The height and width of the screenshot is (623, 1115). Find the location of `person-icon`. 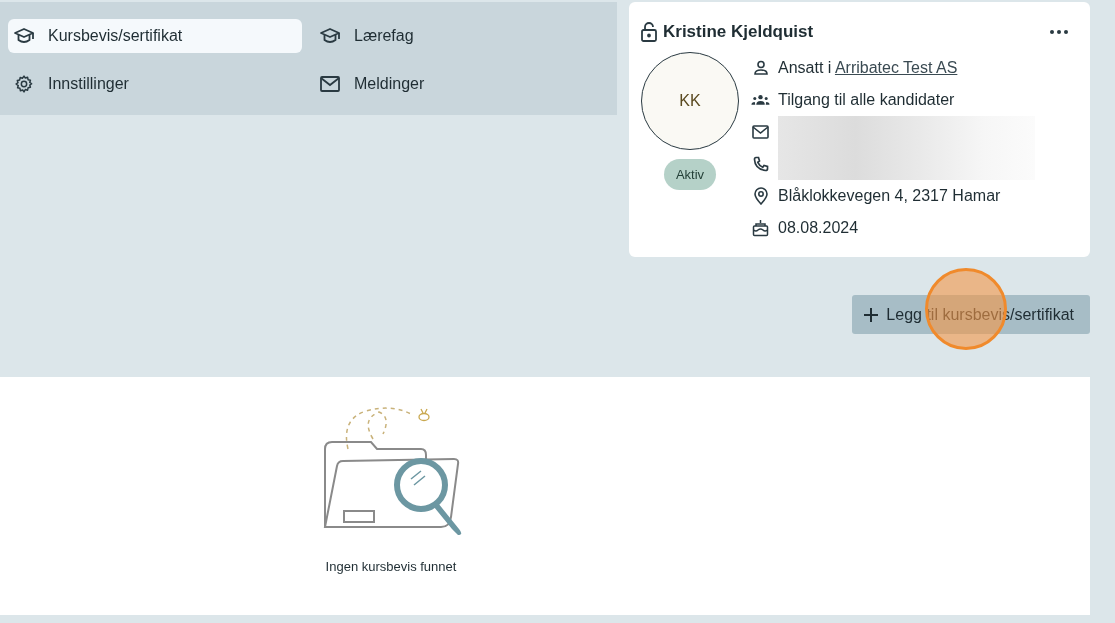

person-icon is located at coordinates (760, 68).